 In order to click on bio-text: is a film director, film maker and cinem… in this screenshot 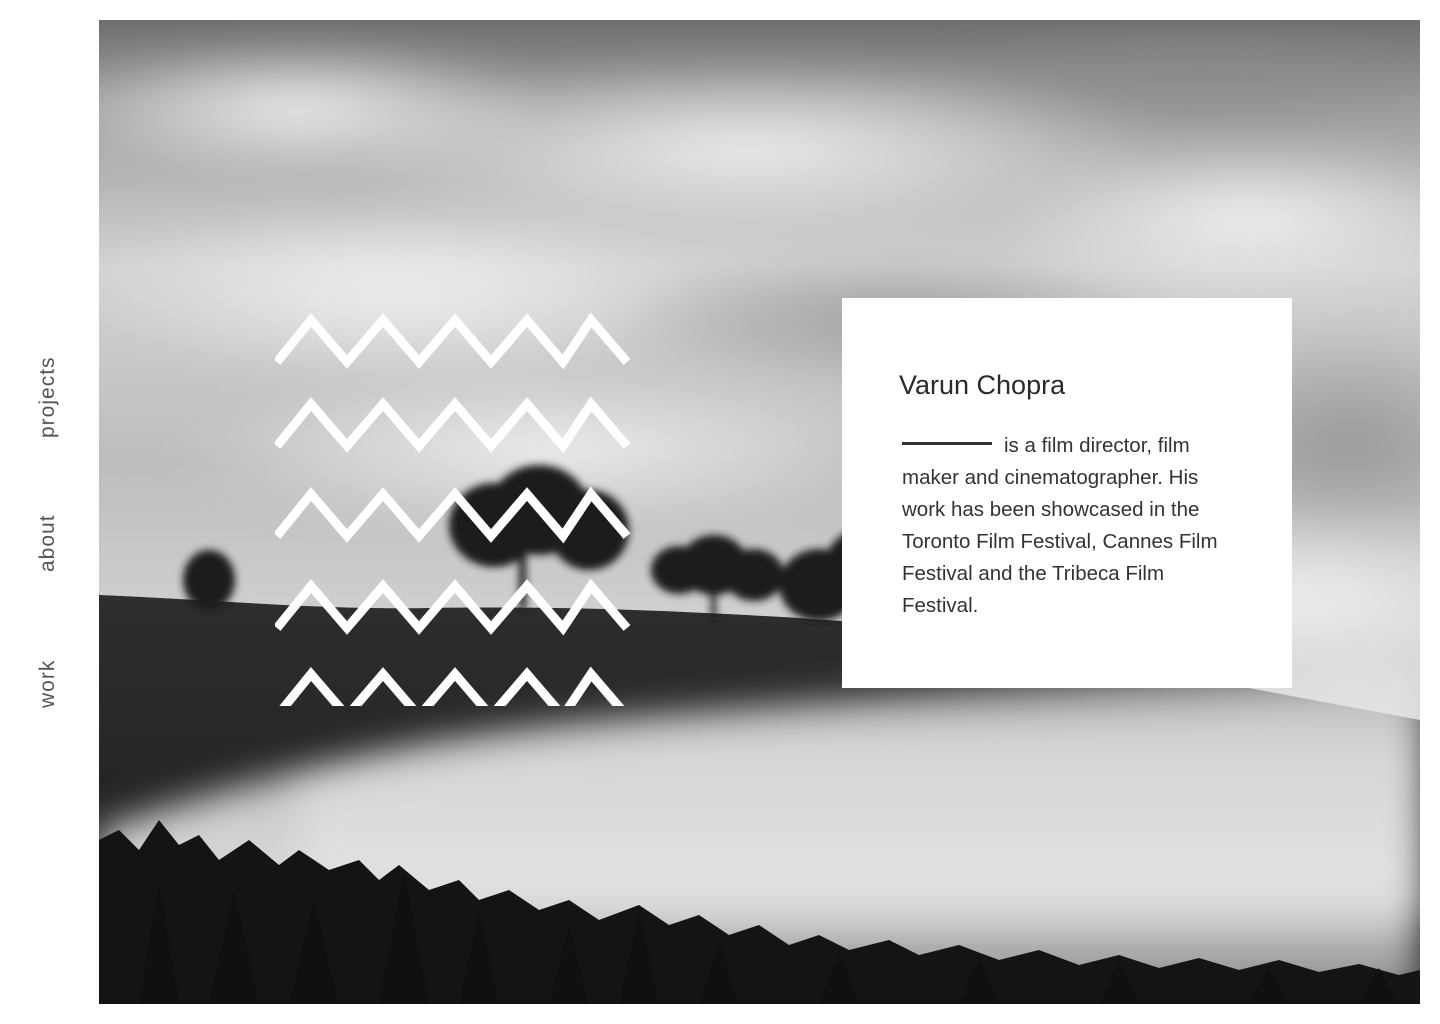, I will do `click(1060, 525)`.